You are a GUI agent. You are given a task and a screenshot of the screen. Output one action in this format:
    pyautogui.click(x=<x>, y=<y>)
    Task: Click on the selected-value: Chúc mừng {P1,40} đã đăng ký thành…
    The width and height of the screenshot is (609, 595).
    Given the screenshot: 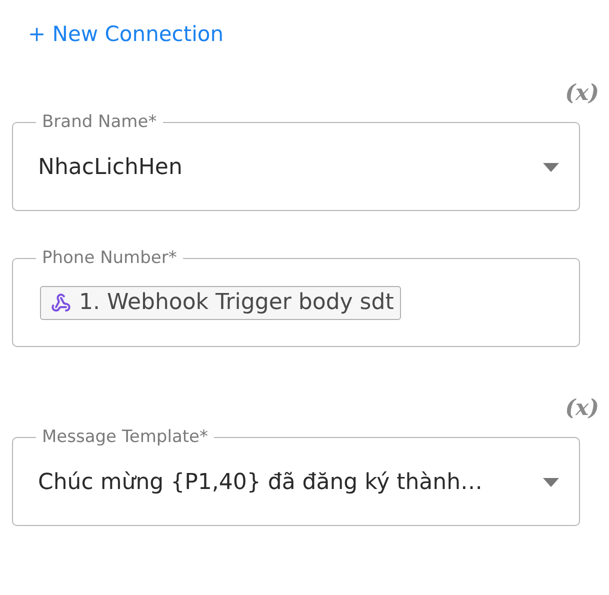 What is the action you would take?
    pyautogui.click(x=261, y=482)
    